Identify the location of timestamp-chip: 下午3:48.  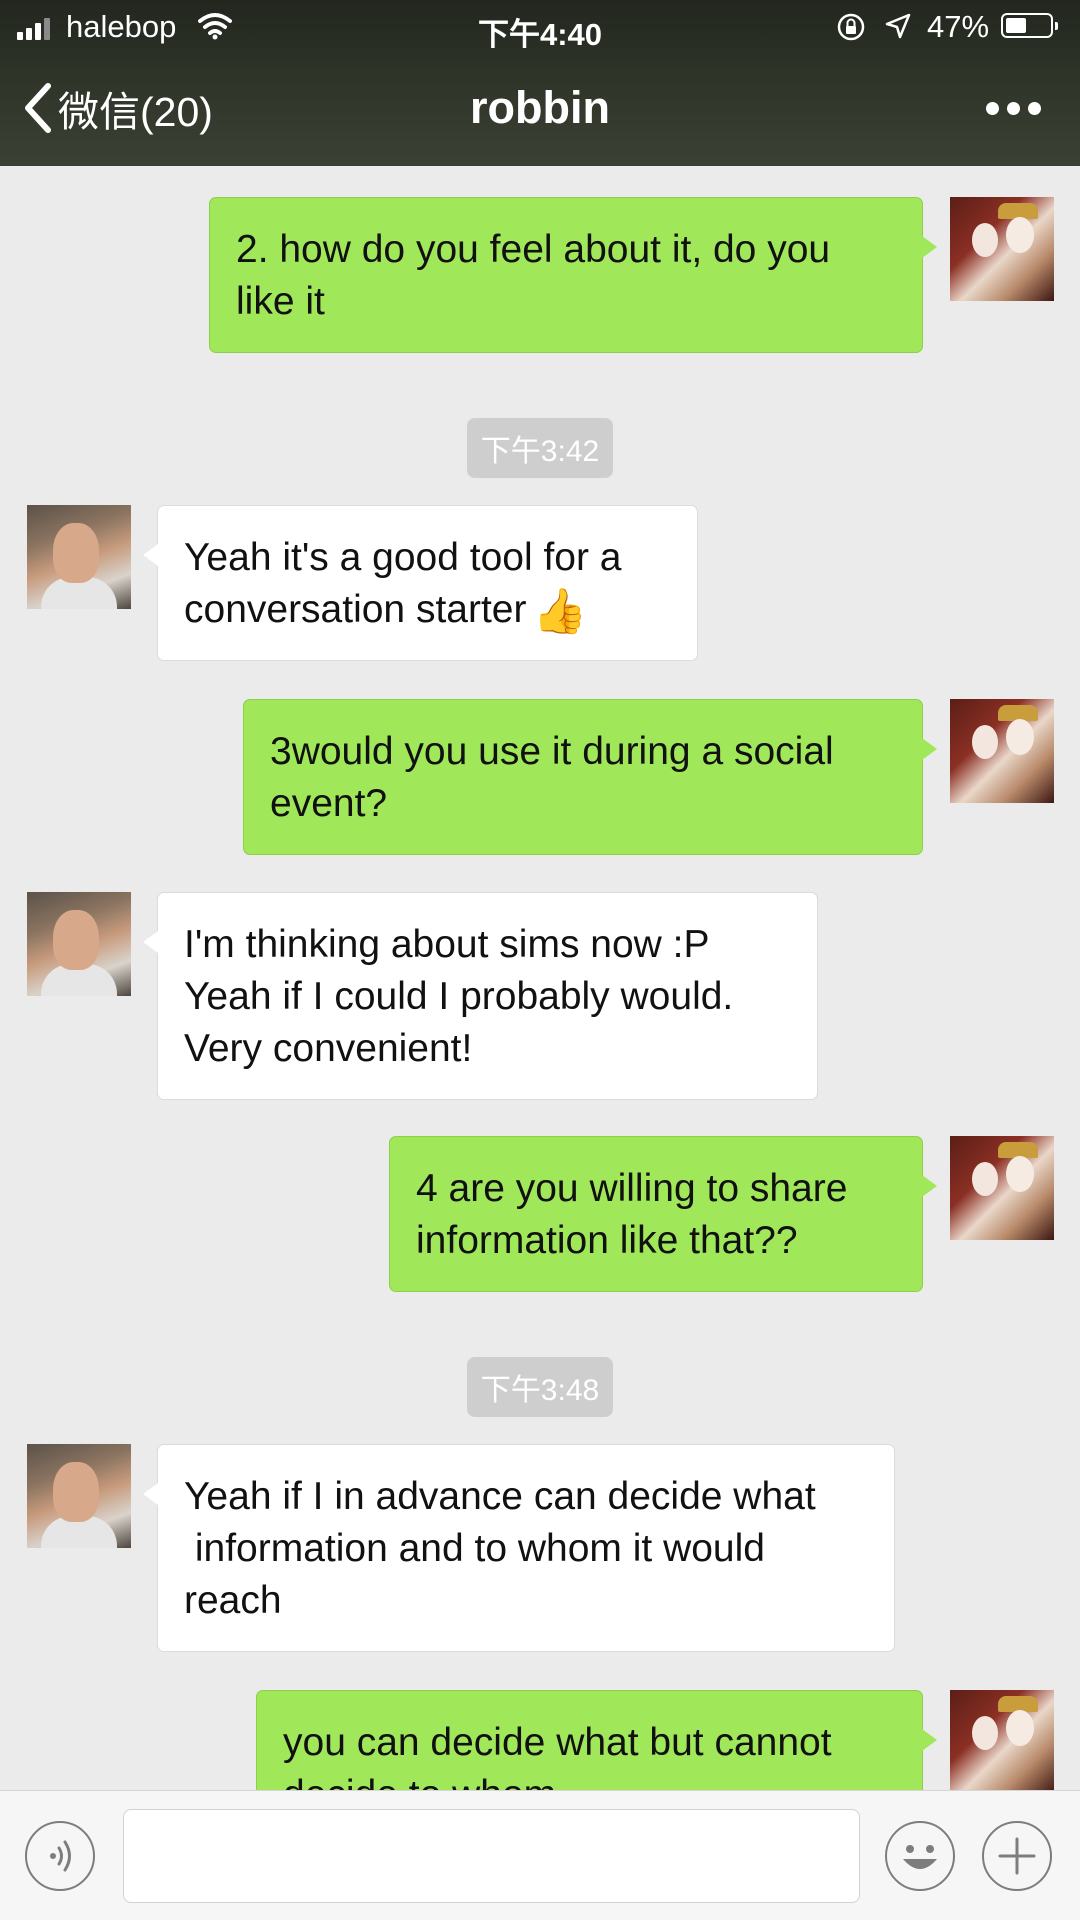
(540, 1387).